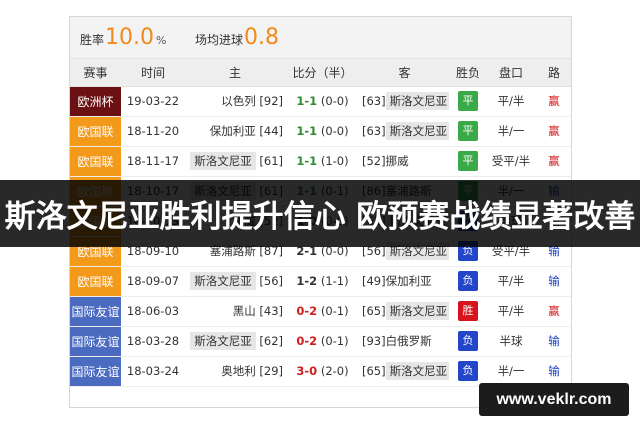  Describe the element at coordinates (271, 281) in the screenshot. I see `home-rank: [56]` at that location.